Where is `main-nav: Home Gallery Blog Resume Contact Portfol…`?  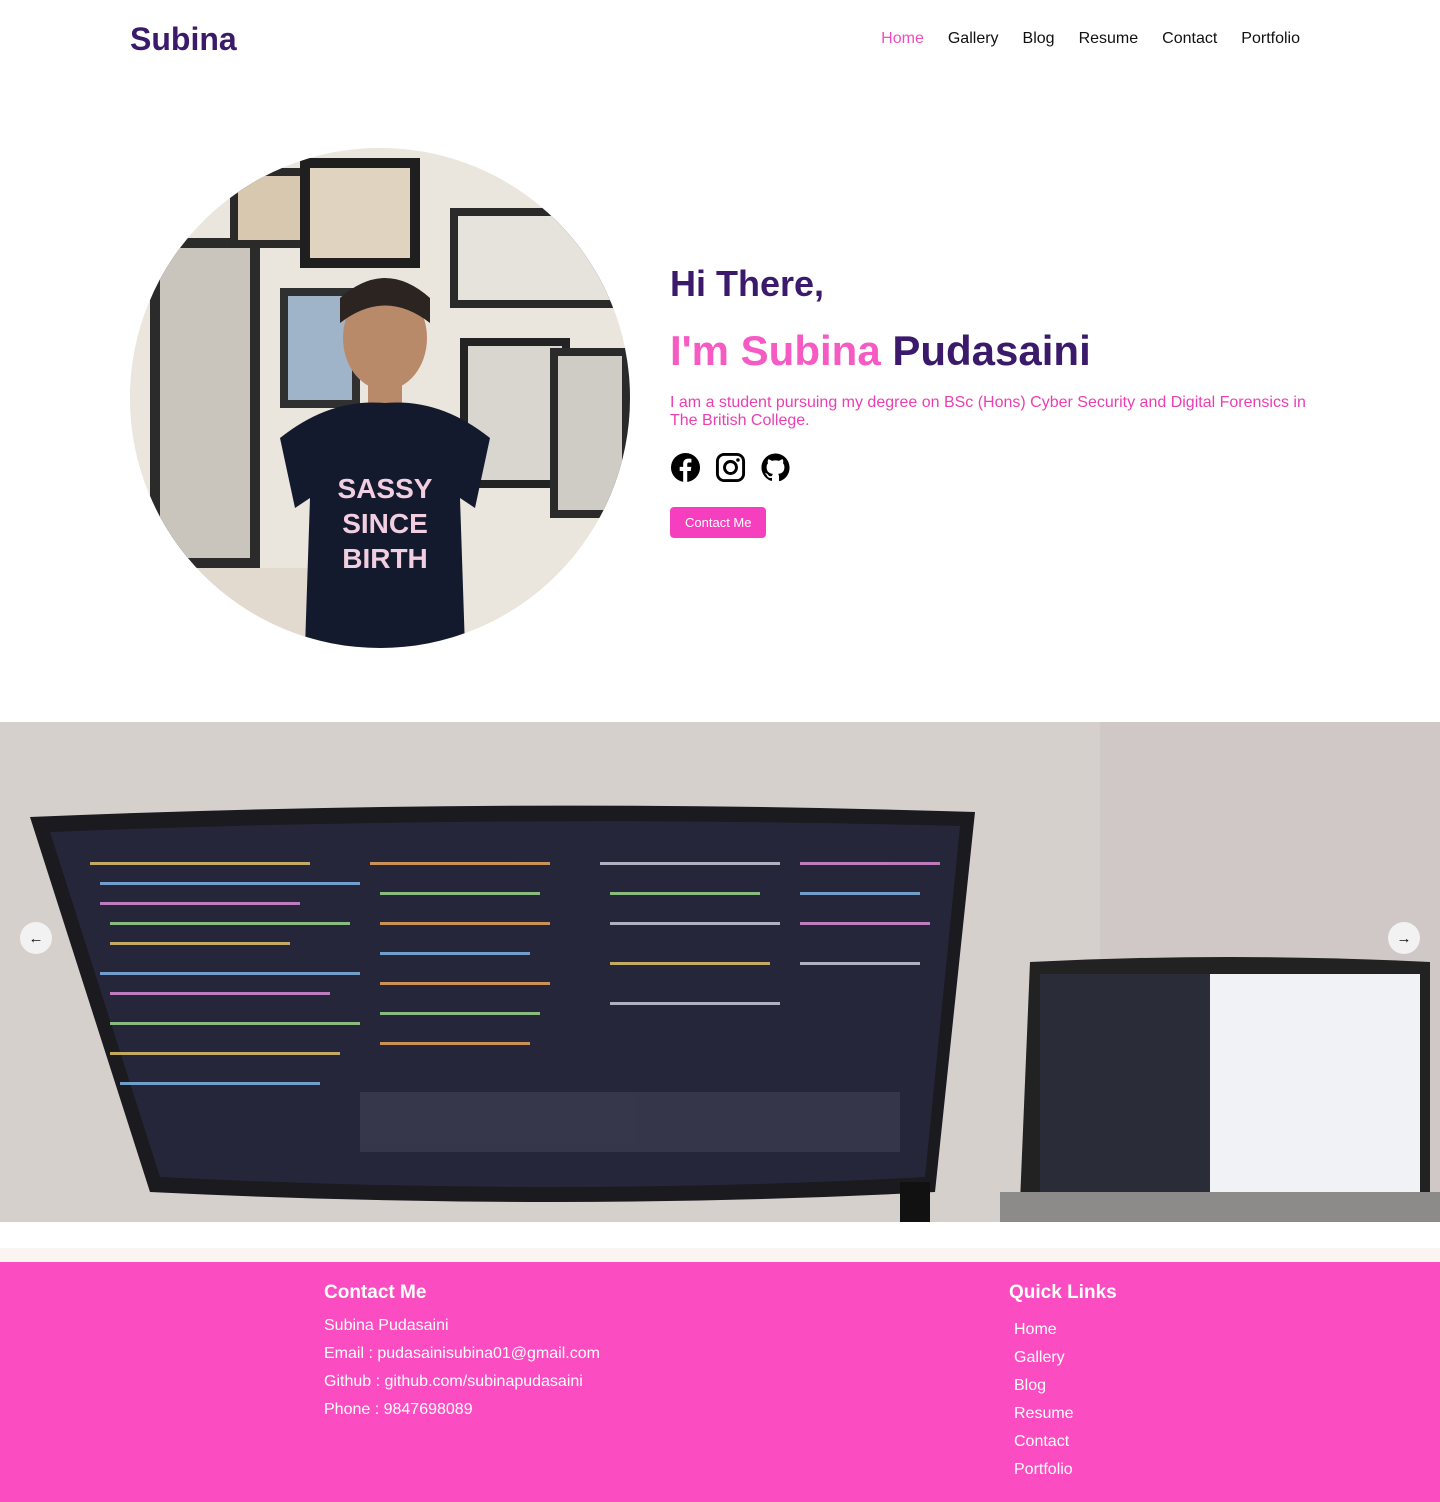 main-nav: Home Gallery Blog Resume Contact Portfol… is located at coordinates (1078, 39).